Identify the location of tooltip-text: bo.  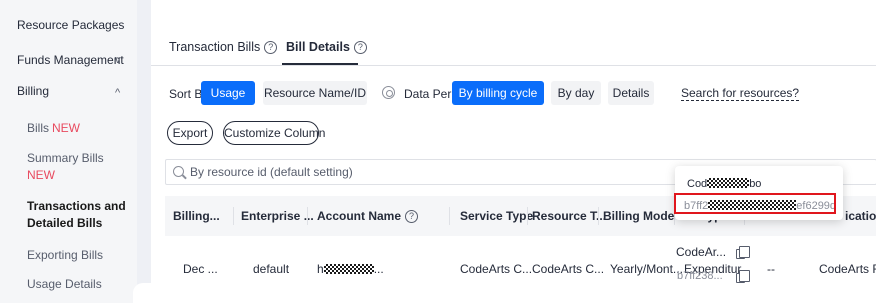
(755, 184).